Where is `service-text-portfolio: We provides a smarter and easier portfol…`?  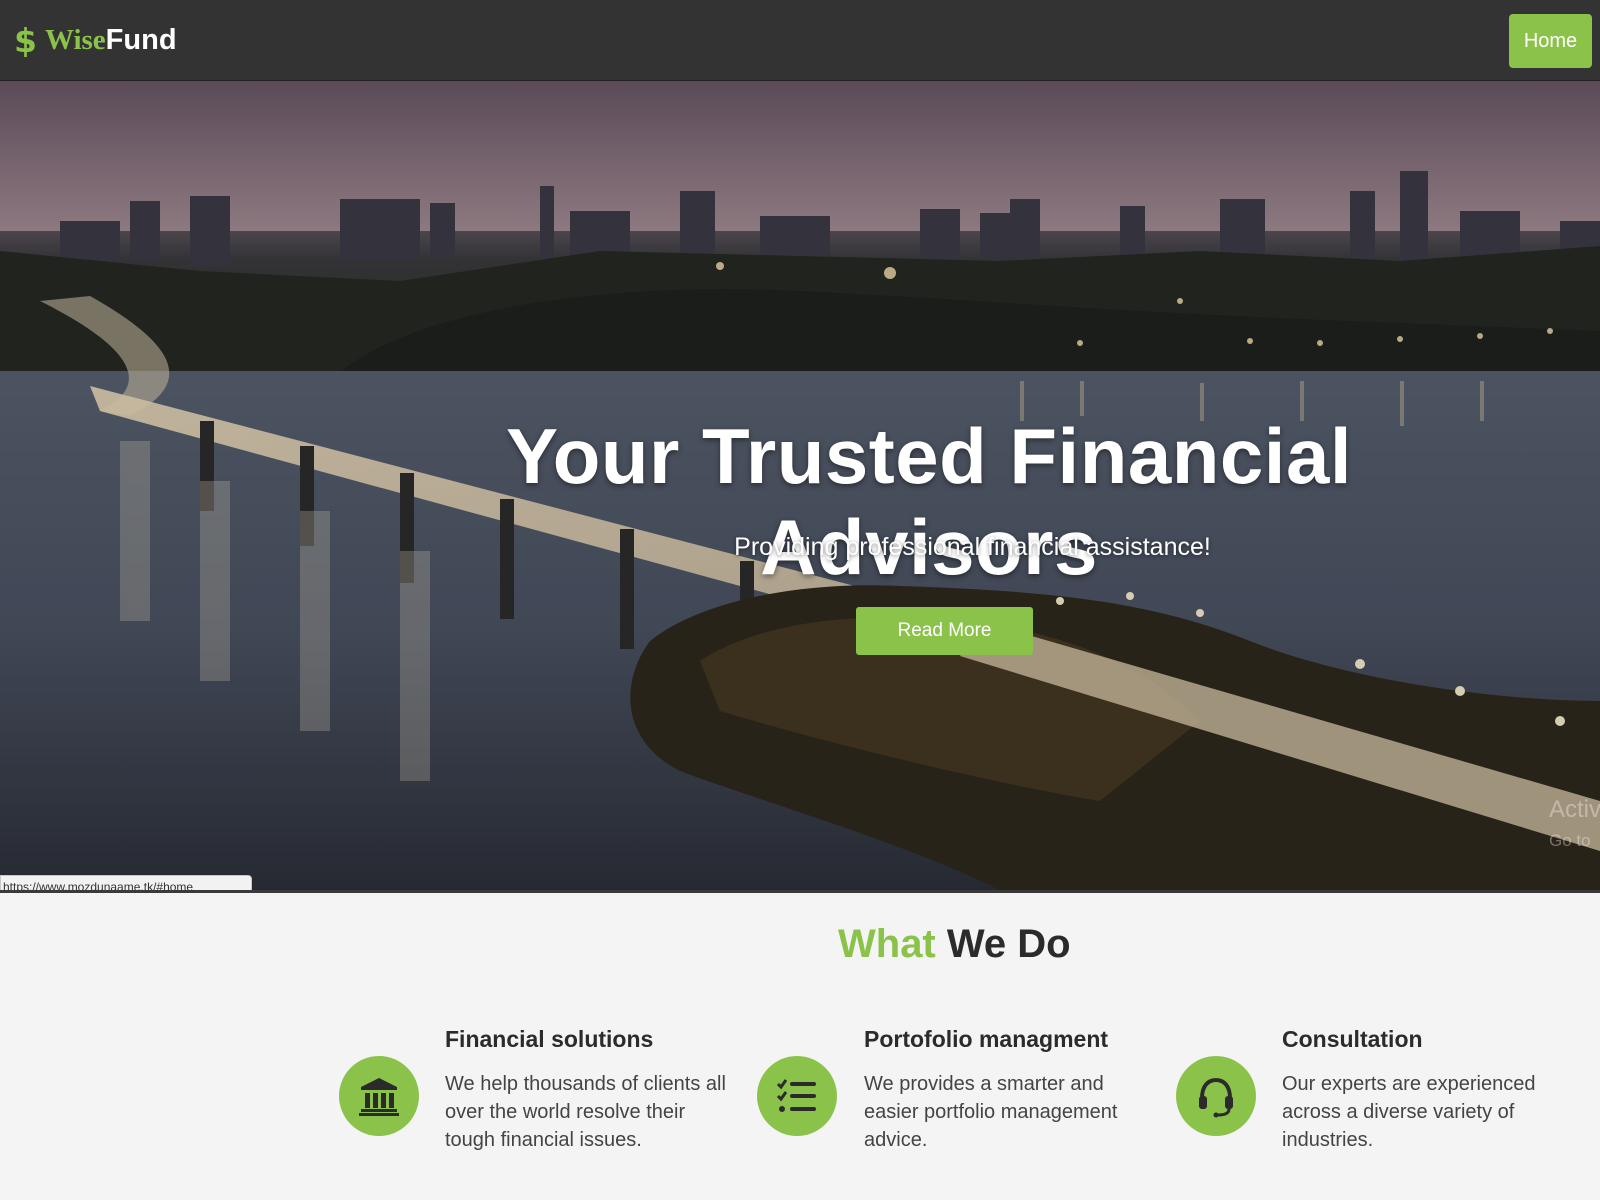
service-text-portfolio: We provides a smarter and easier portfol… is located at coordinates (991, 1112).